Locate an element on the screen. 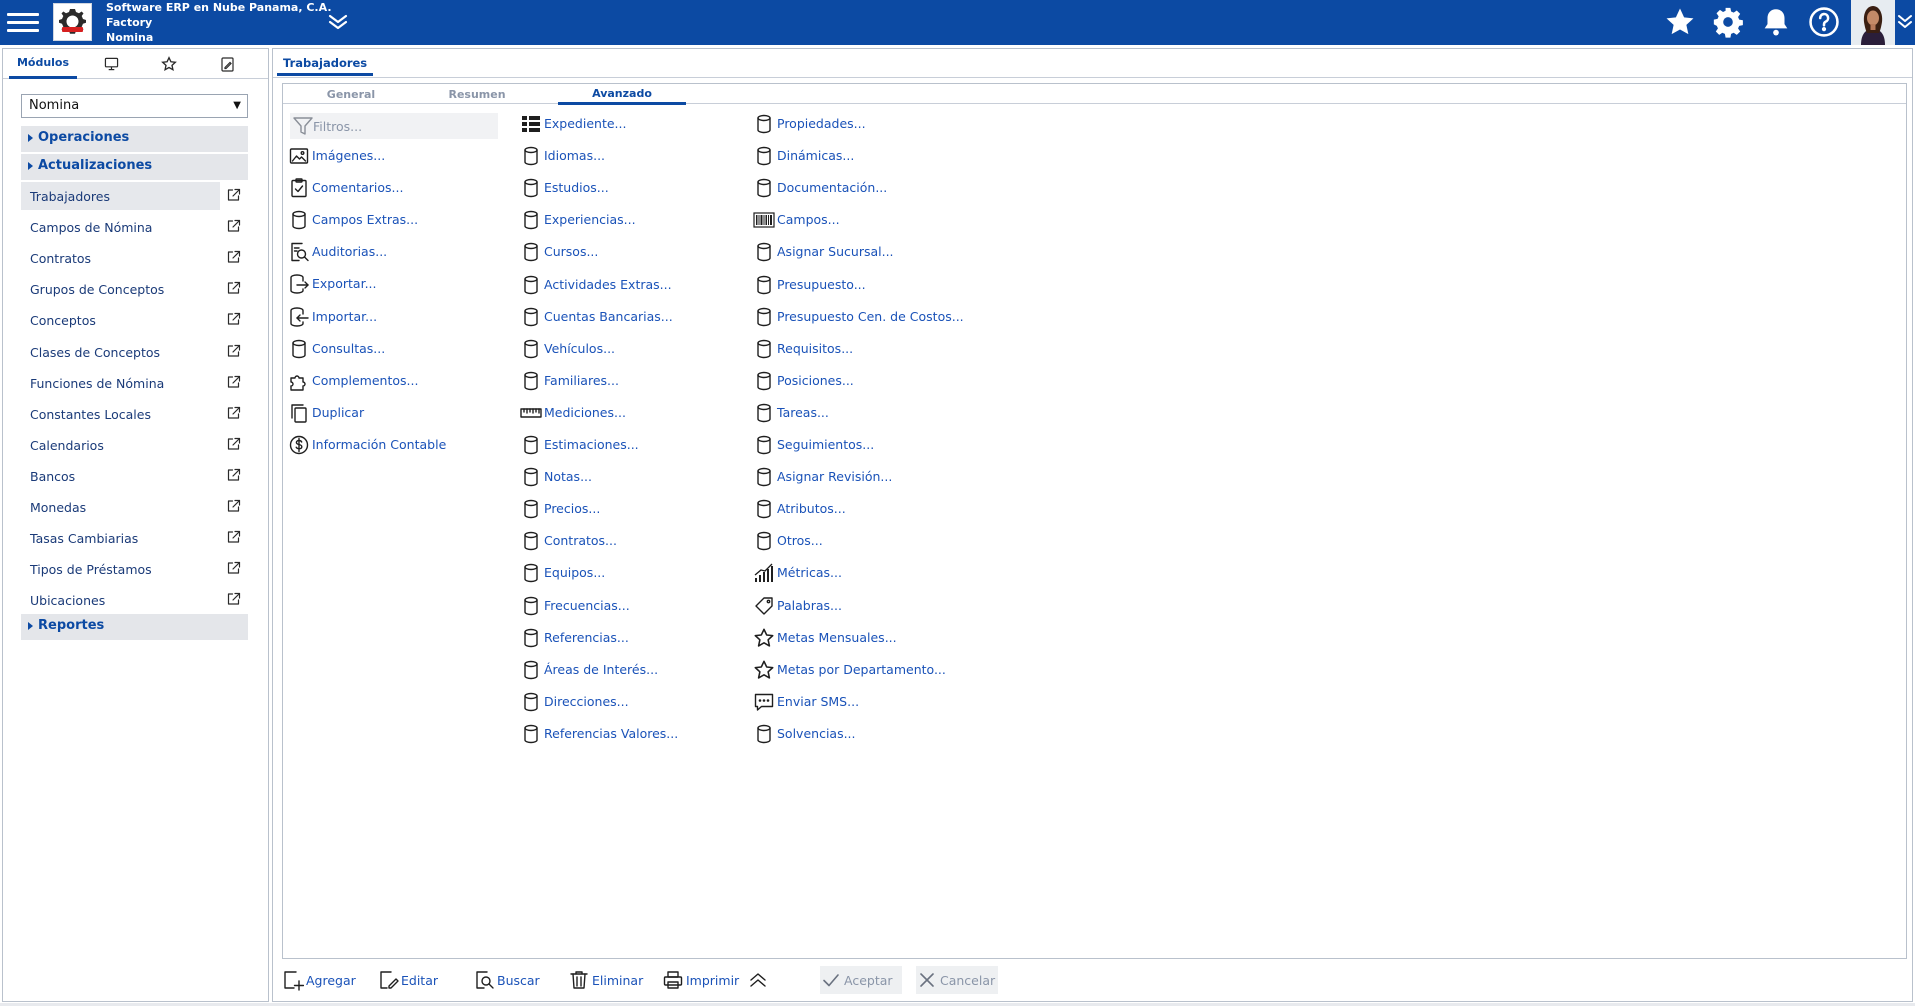 The width and height of the screenshot is (1915, 1006). user-avatar is located at coordinates (1873, 22).